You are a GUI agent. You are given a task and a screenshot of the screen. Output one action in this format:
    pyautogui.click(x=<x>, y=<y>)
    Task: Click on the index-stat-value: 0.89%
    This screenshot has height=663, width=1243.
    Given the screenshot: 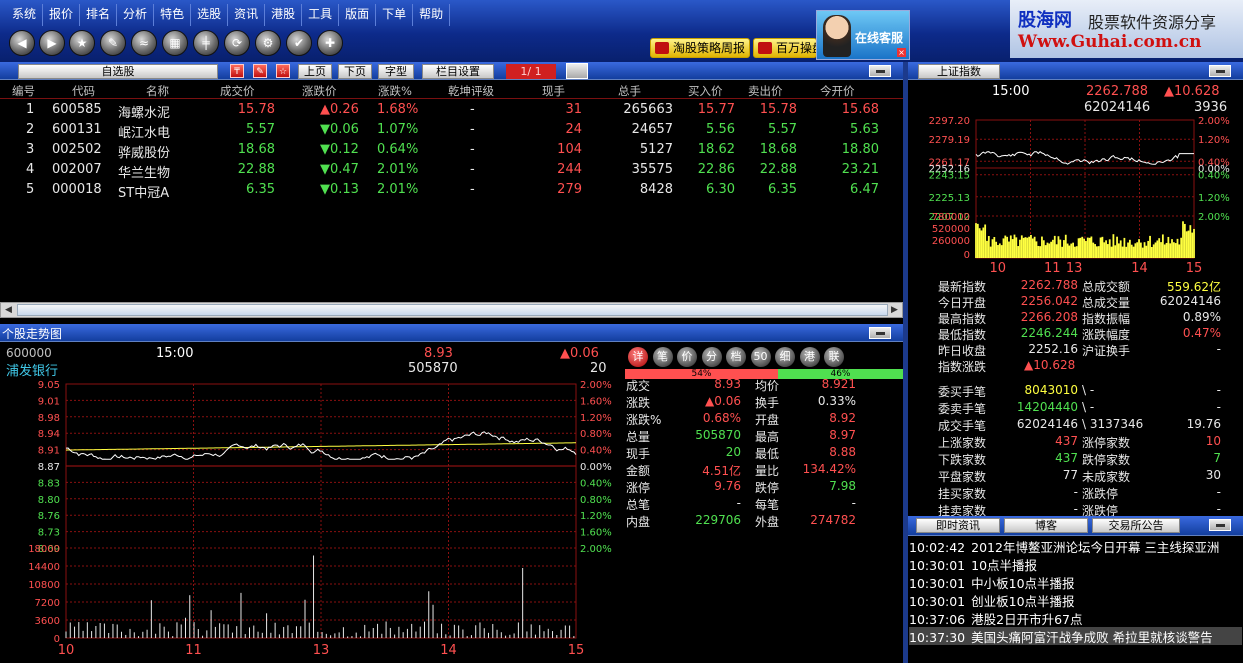 What is the action you would take?
    pyautogui.click(x=1201, y=317)
    